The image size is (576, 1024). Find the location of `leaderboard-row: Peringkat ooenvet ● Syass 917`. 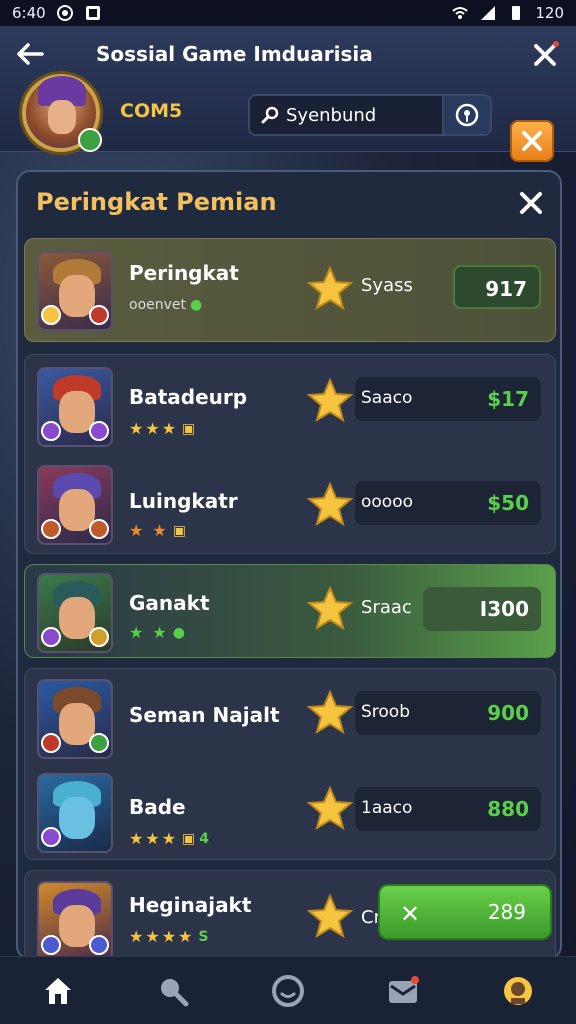

leaderboard-row: Peringkat ooenvet ● Syass 917 is located at coordinates (290, 290).